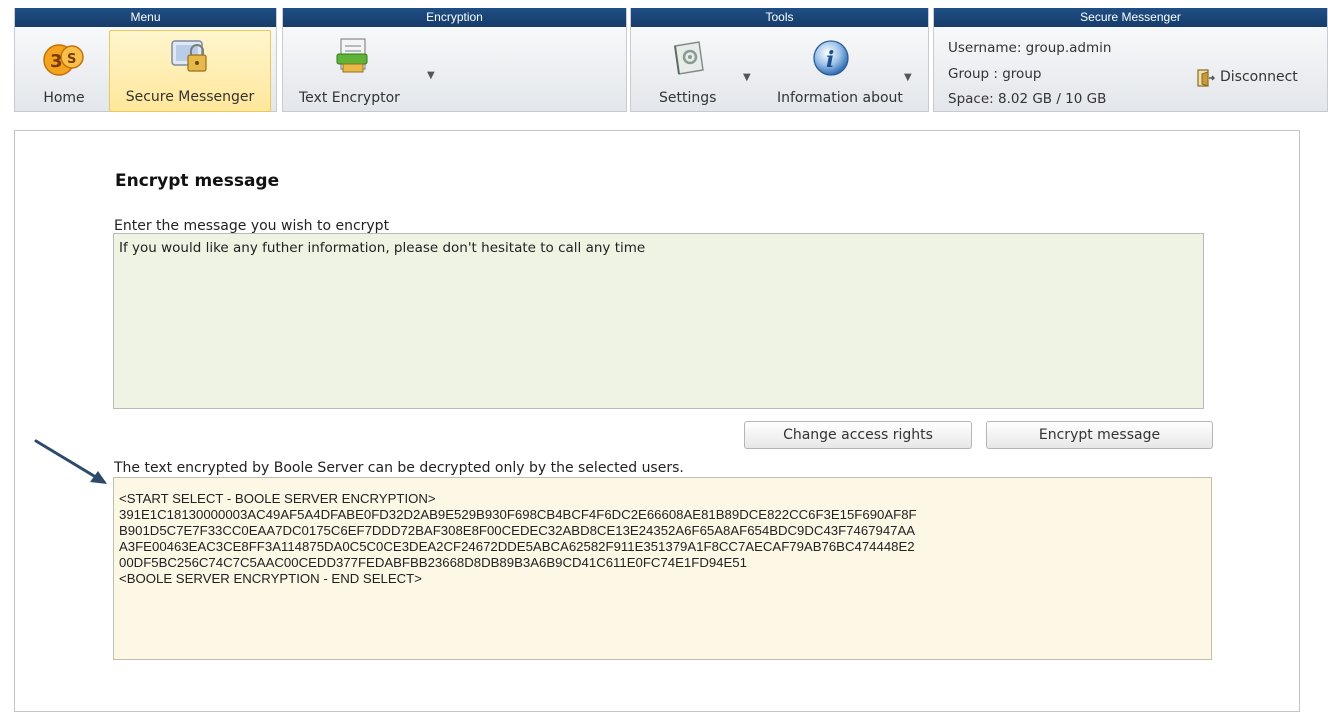 The height and width of the screenshot is (722, 1328). Describe the element at coordinates (70, 461) in the screenshot. I see `annotation-arrow-icon` at that location.